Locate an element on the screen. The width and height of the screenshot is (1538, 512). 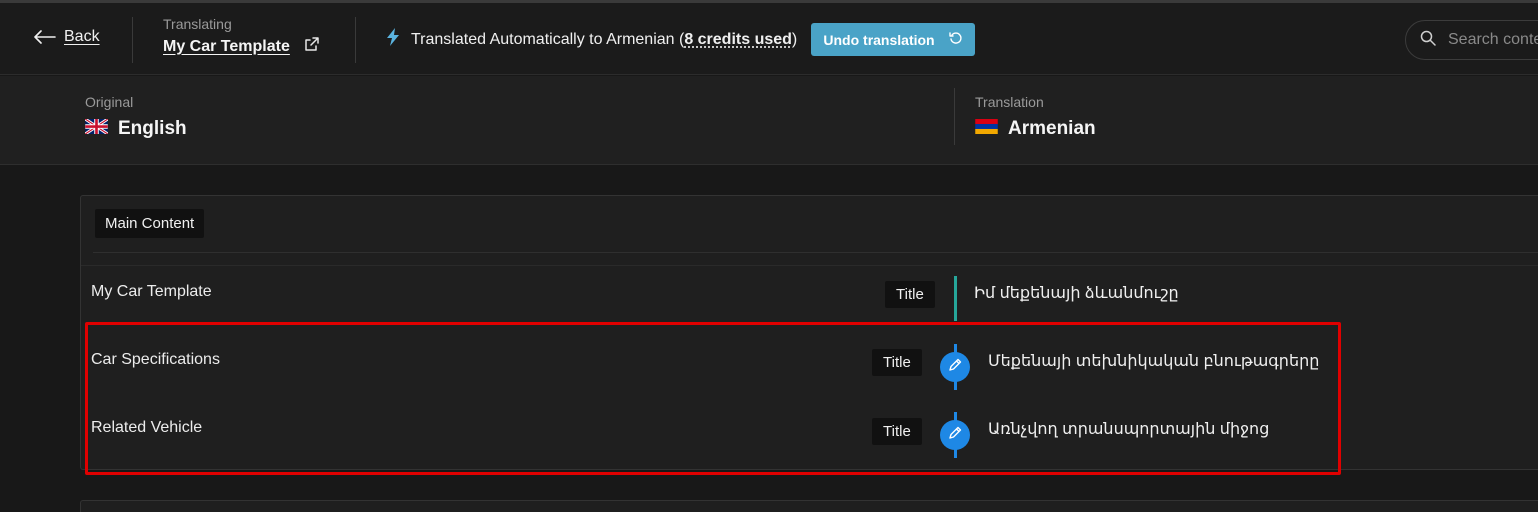
row-translation-text: Մեքենայի տեխնիկական բնութագրերը is located at coordinates (1153, 361).